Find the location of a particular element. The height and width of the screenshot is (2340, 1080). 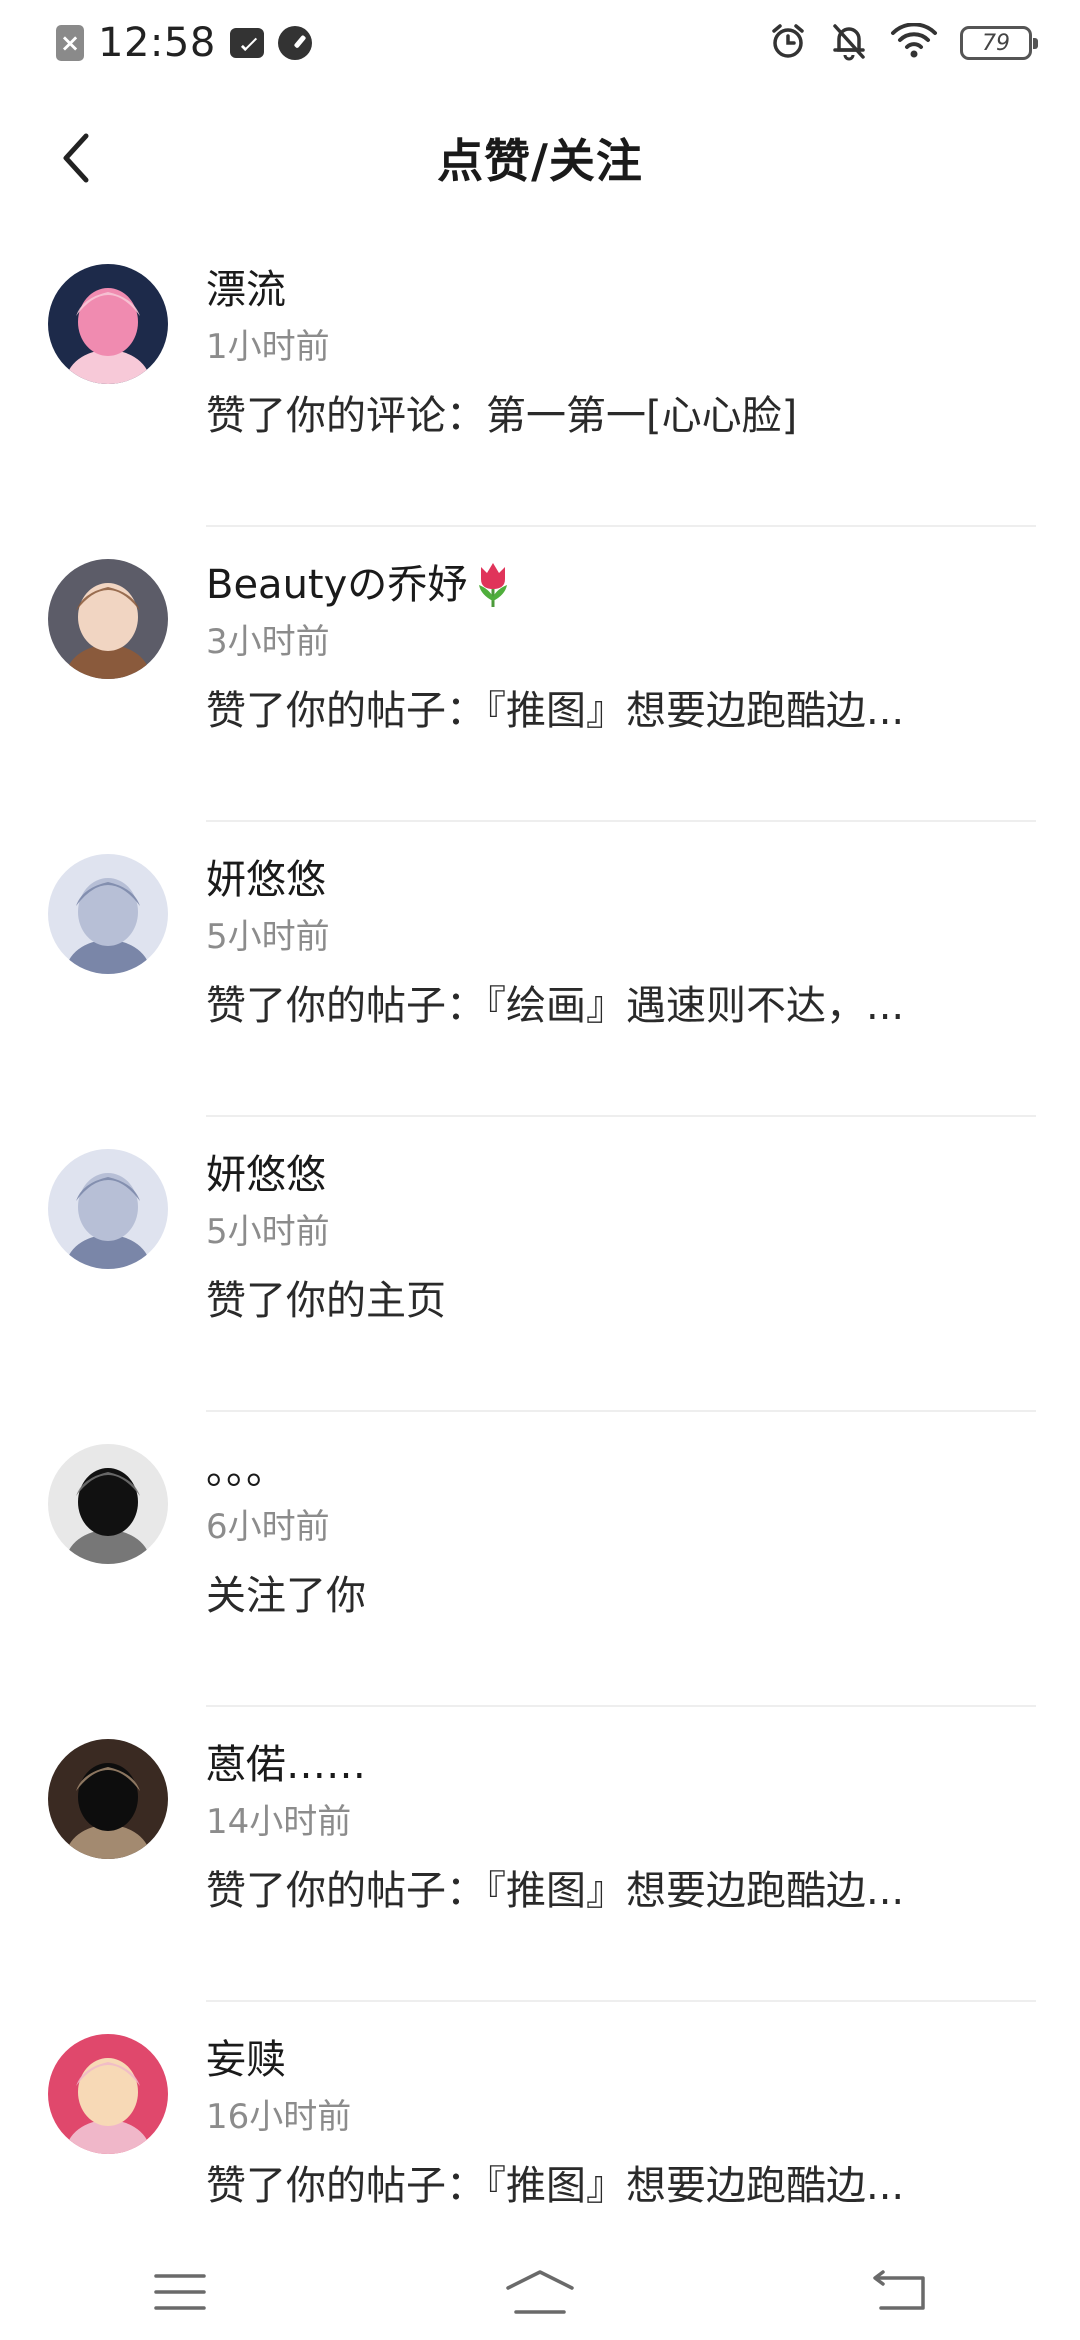

mail-icon is located at coordinates (246, 43).